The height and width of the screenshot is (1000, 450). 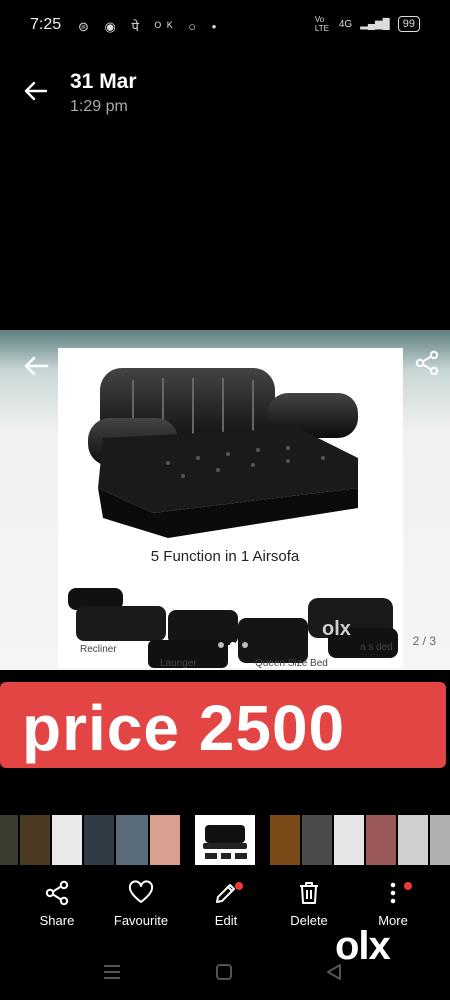 I want to click on back-arrow-icon, so click(x=35, y=91).